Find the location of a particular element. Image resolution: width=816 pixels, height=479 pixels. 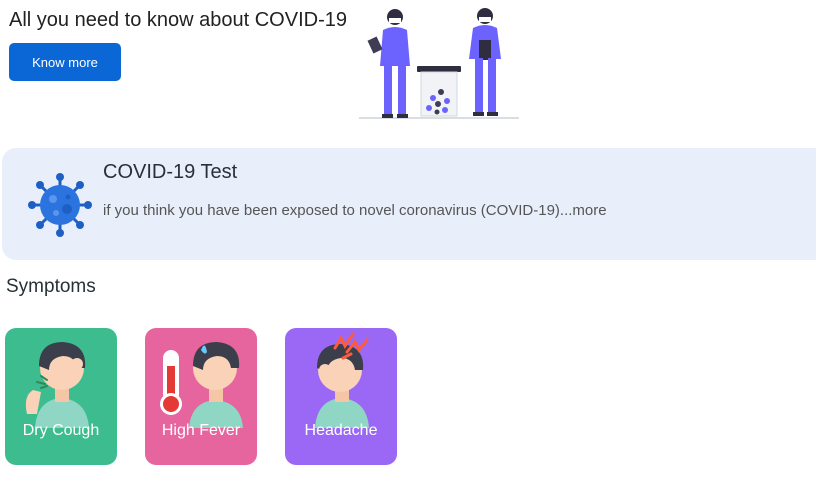

cough-icon is located at coordinates (57, 385).